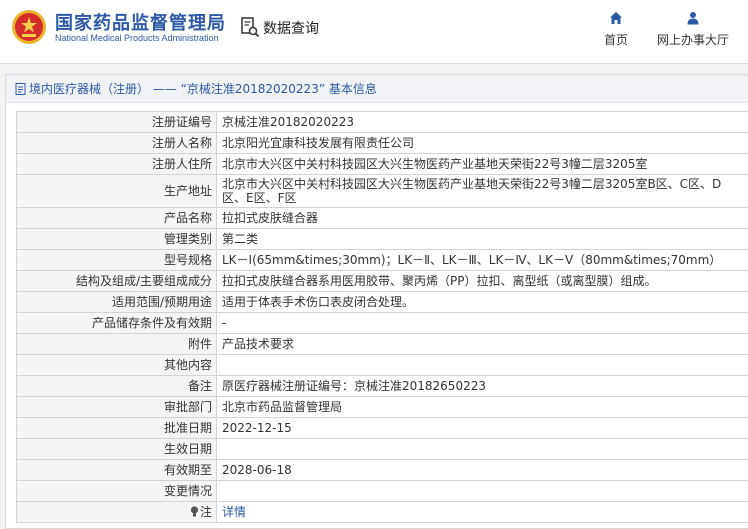  What do you see at coordinates (616, 29) in the screenshot?
I see `nav-home: 首页` at bounding box center [616, 29].